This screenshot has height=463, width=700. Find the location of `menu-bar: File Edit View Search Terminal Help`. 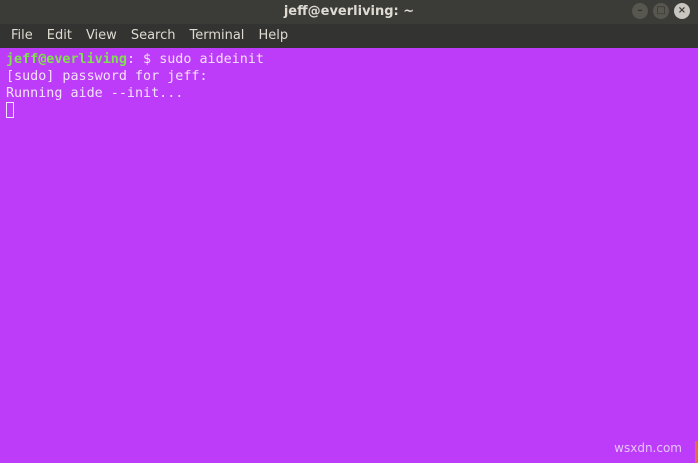

menu-bar: File Edit View Search Terminal Help is located at coordinates (349, 36).